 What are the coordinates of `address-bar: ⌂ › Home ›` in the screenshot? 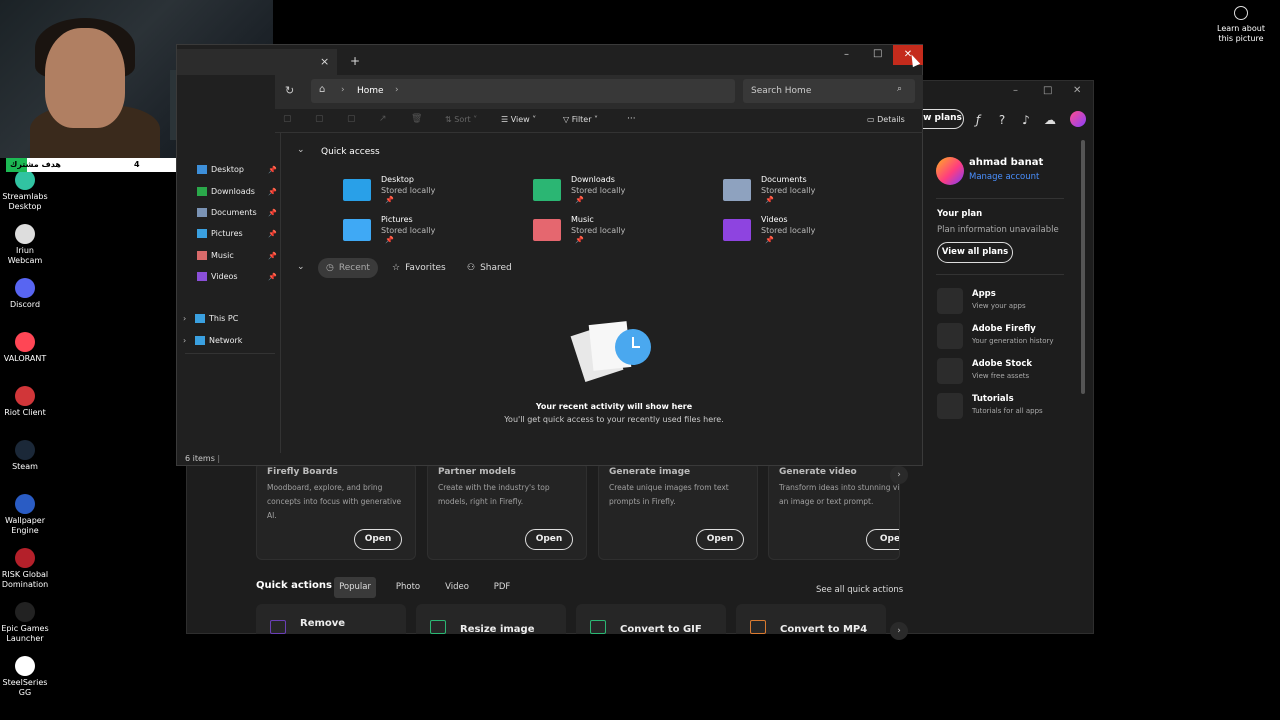 It's located at (523, 91).